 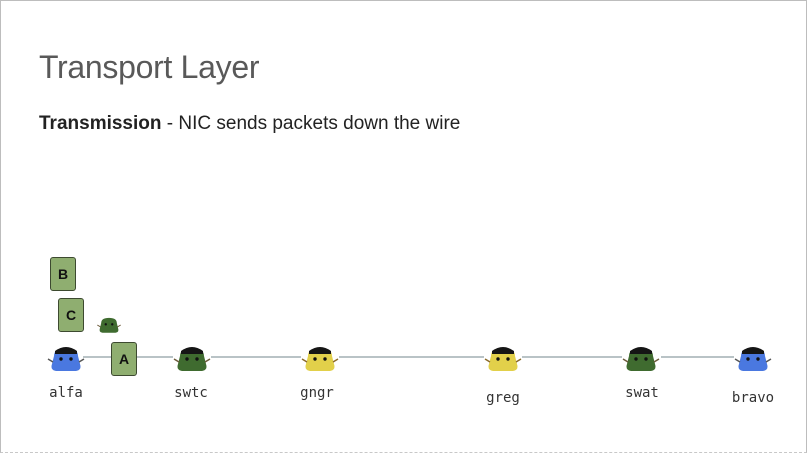 I want to click on slide-title: Transport Layer, so click(x=149, y=67).